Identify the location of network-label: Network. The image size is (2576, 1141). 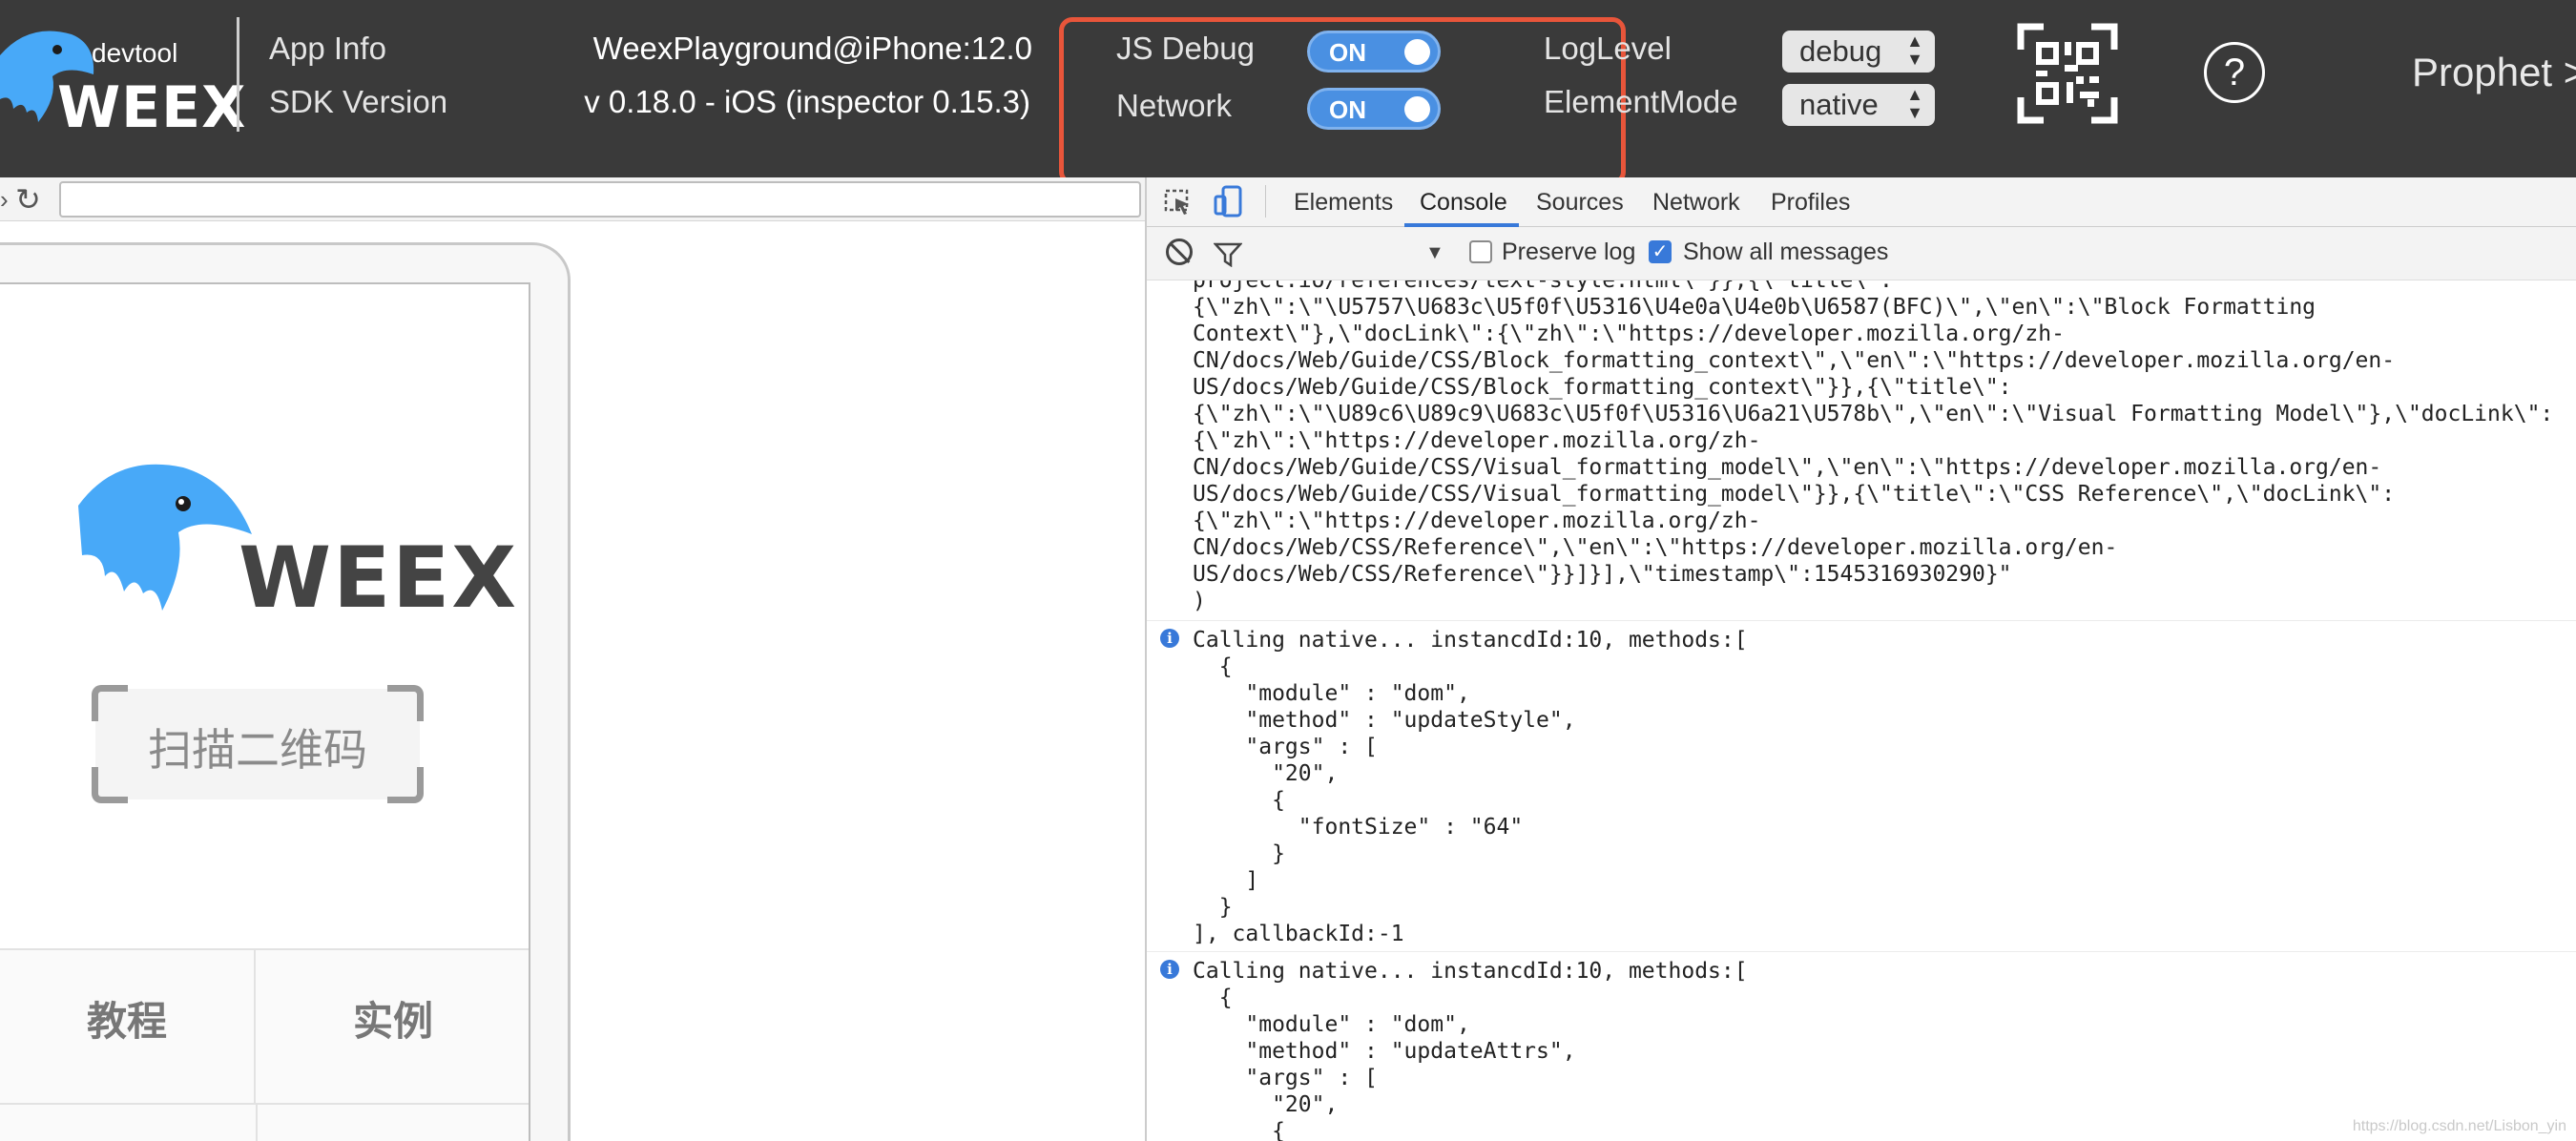
(1174, 105).